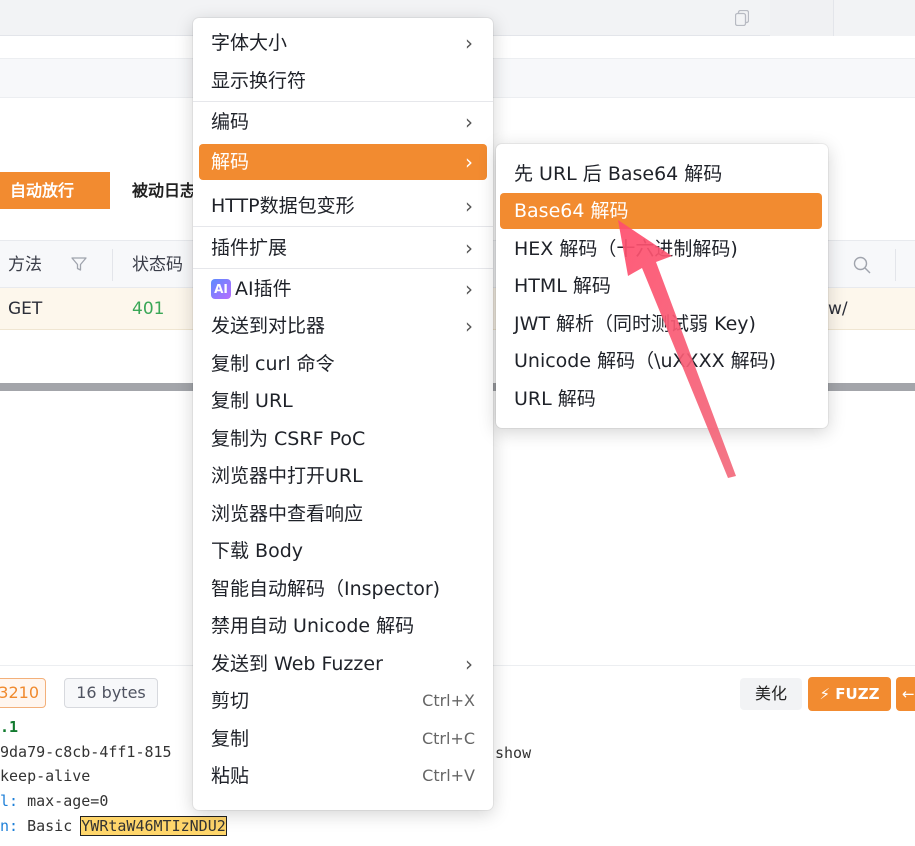  I want to click on menu-item-cut: 剪切 Ctrl+X, so click(343, 701).